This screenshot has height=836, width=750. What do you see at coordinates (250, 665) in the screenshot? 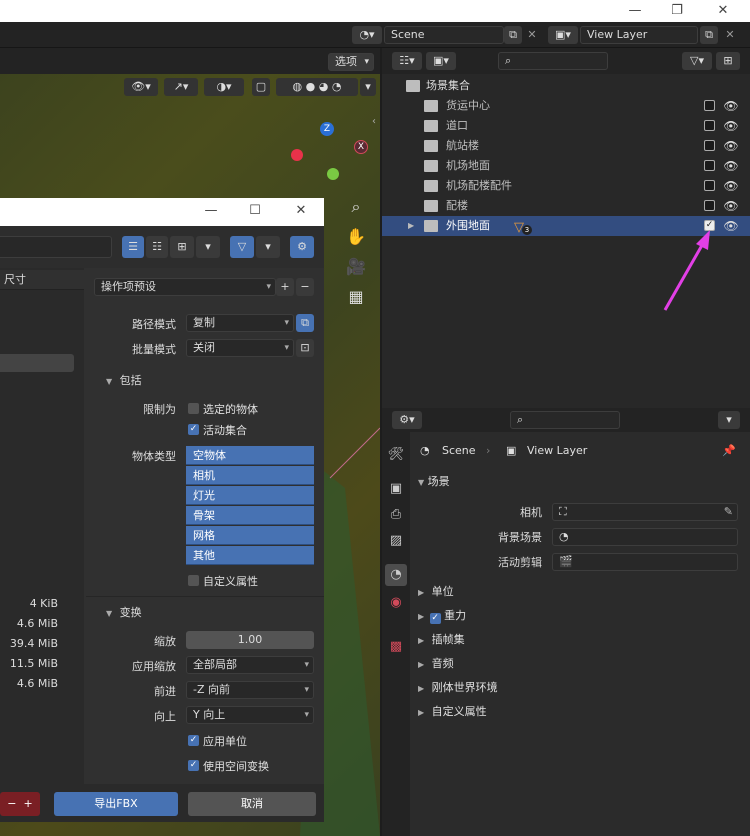
I see `apply-scale-dropdown: 全部局部 ▾` at bounding box center [250, 665].